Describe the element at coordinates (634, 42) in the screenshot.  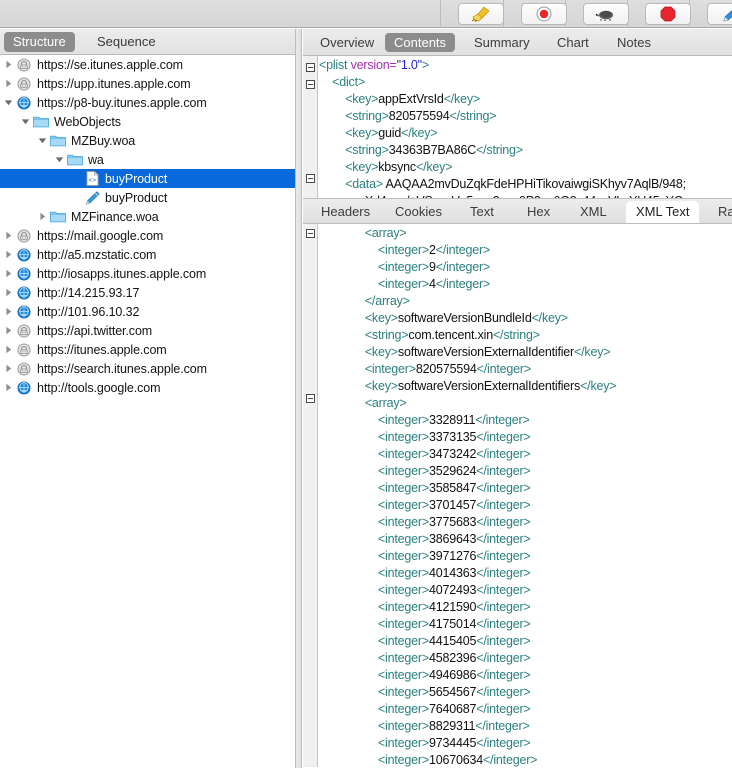
I see `tab-notes: Notes` at that location.